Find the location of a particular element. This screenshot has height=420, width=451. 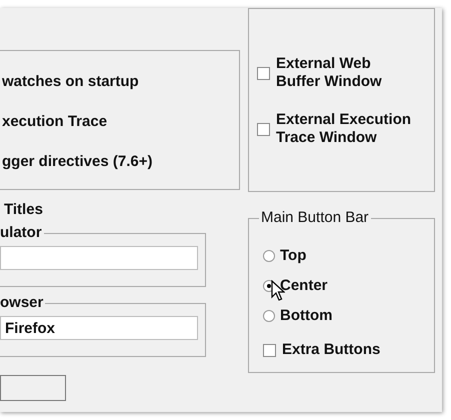

checkbox-label: gger directives (7.6+) is located at coordinates (120, 161).